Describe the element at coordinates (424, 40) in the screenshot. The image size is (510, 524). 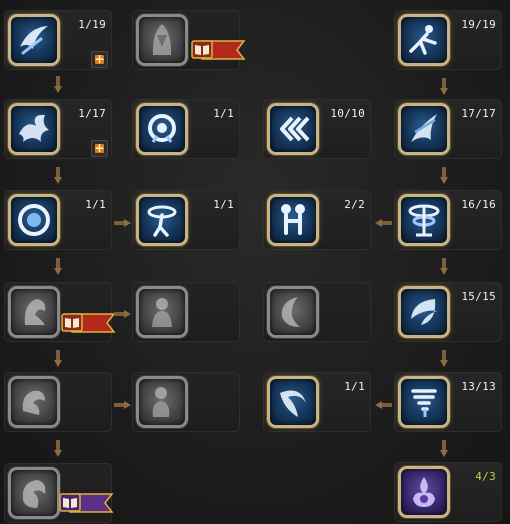
I see `leaping-figure-icon` at that location.